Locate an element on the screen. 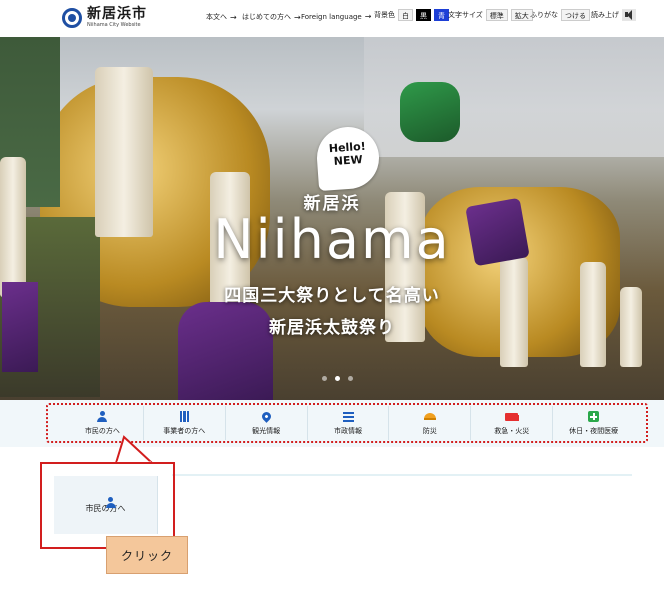 The height and width of the screenshot is (593, 664). site-logo: 新居浜市 Niihama City Website is located at coordinates (104, 17).